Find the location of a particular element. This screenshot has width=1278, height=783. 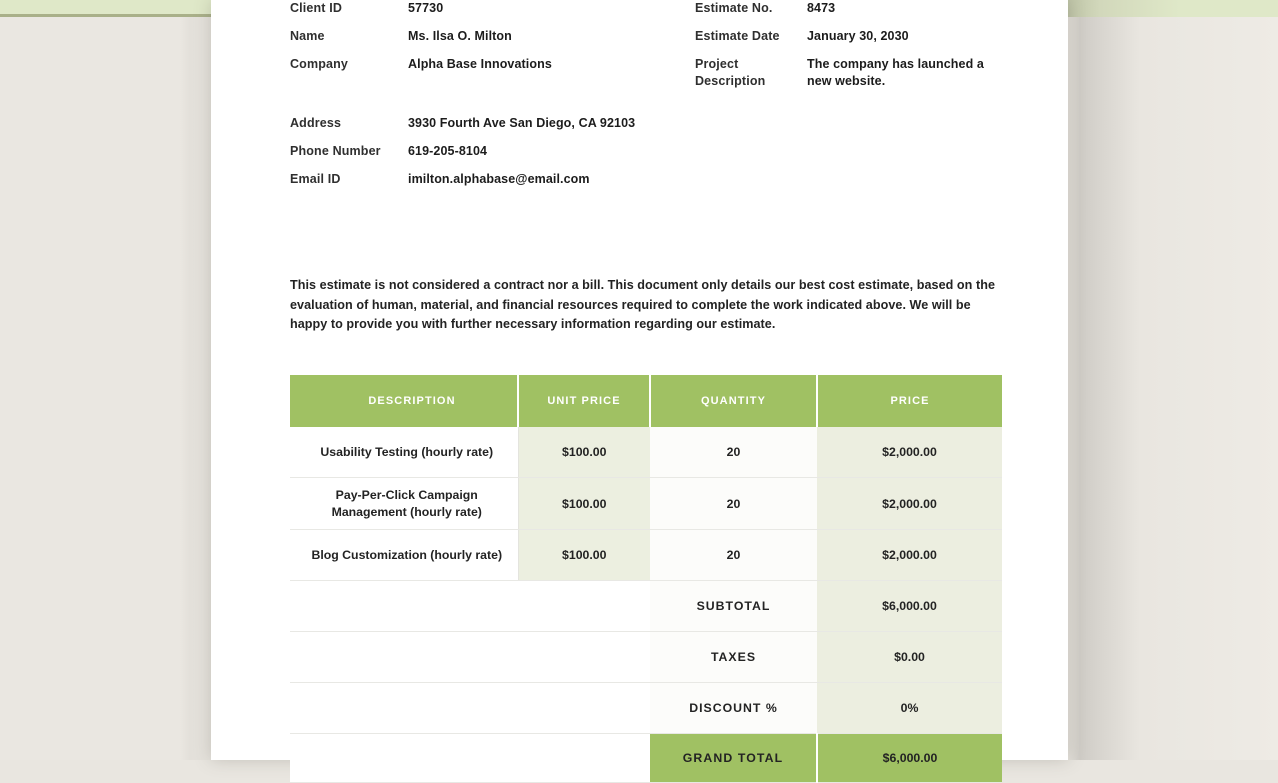

header-description: DESCRIPTION is located at coordinates (404, 401).